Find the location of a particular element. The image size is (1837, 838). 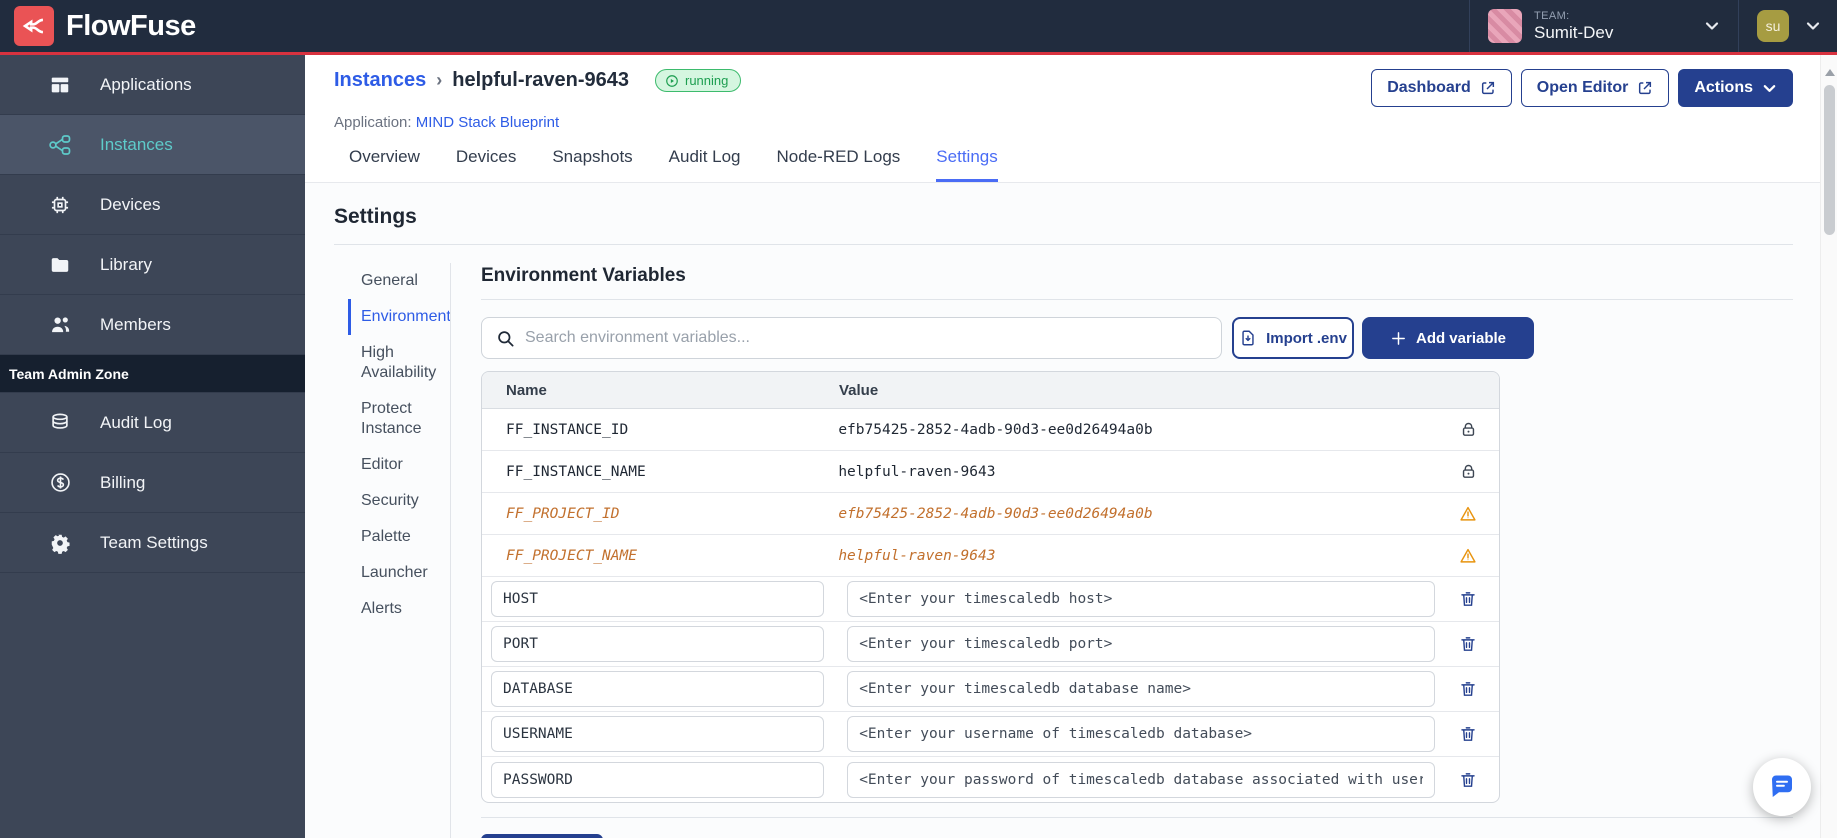

sidebar-item-label: Members is located at coordinates (135, 324).